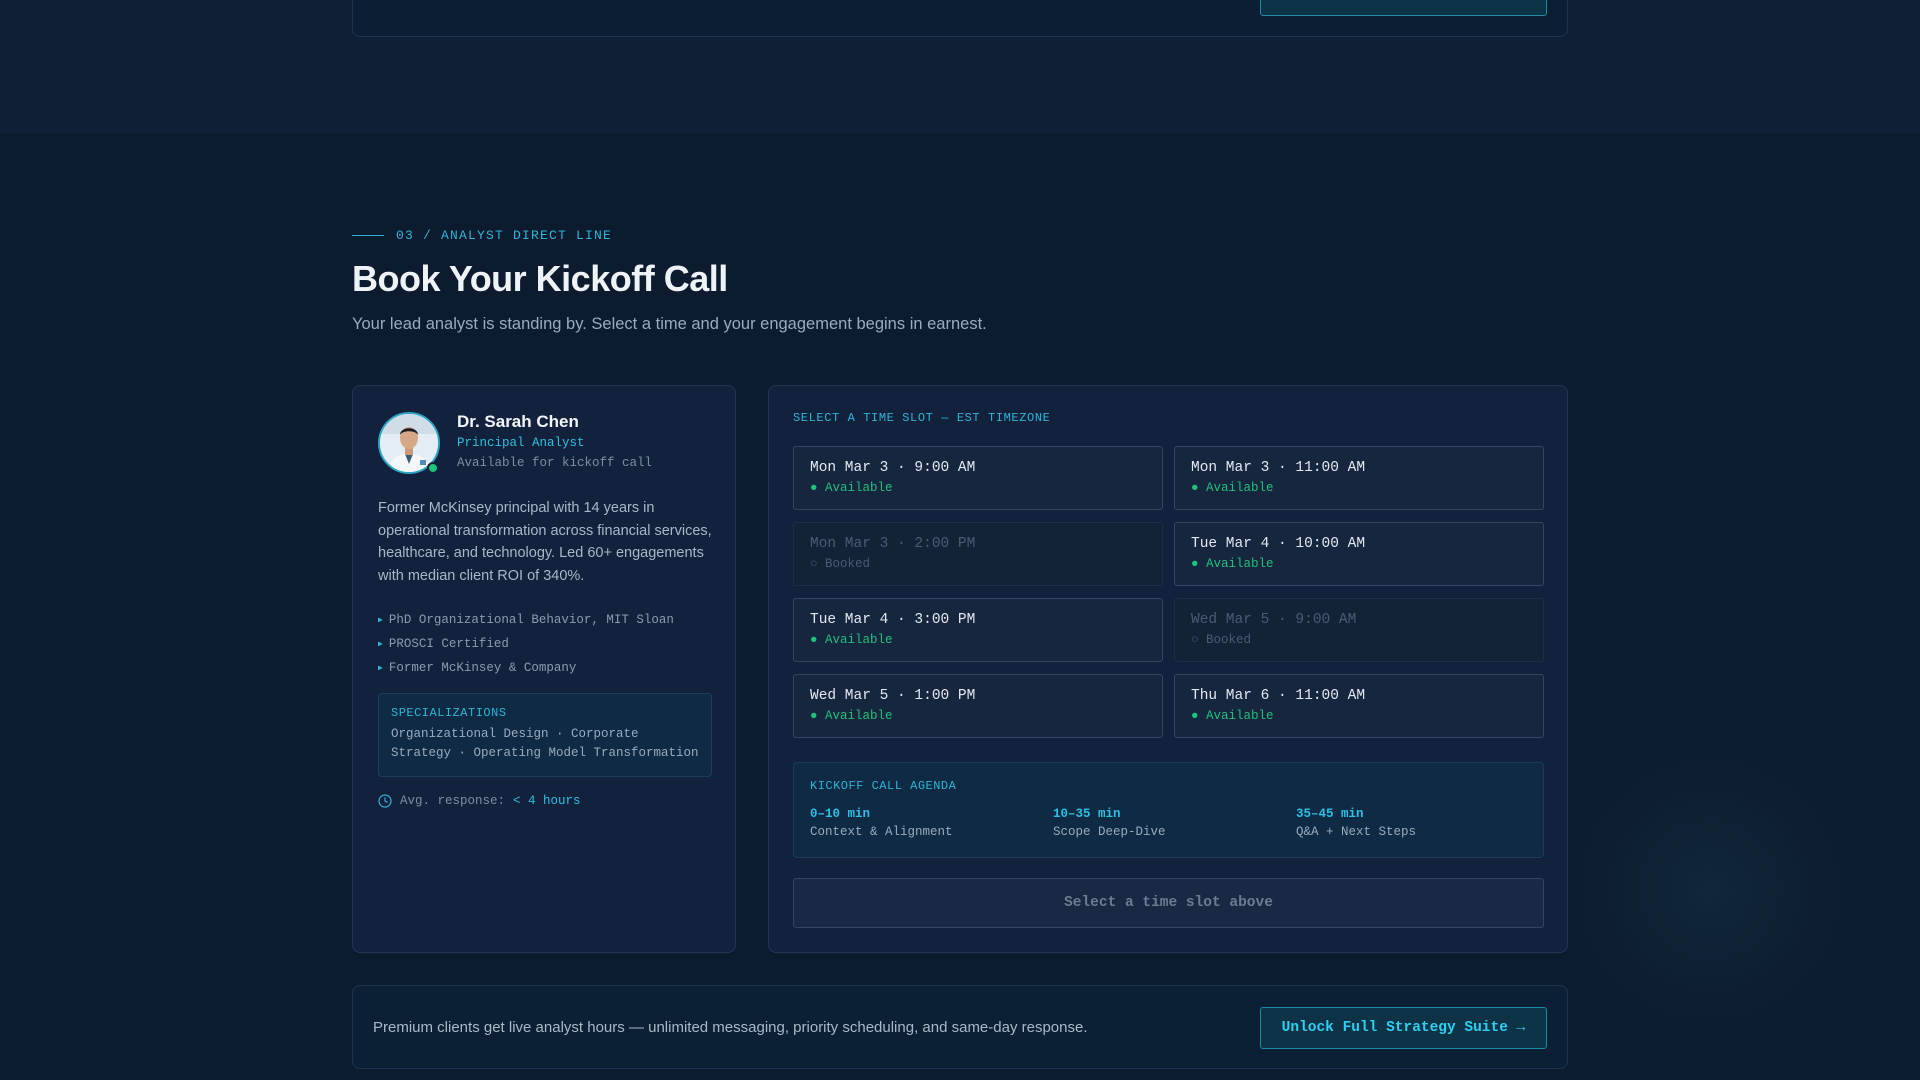 This screenshot has width=1920, height=1080. Describe the element at coordinates (1274, 620) in the screenshot. I see `slot-datetime: Wed Mar 5 · 9:00 AM` at that location.